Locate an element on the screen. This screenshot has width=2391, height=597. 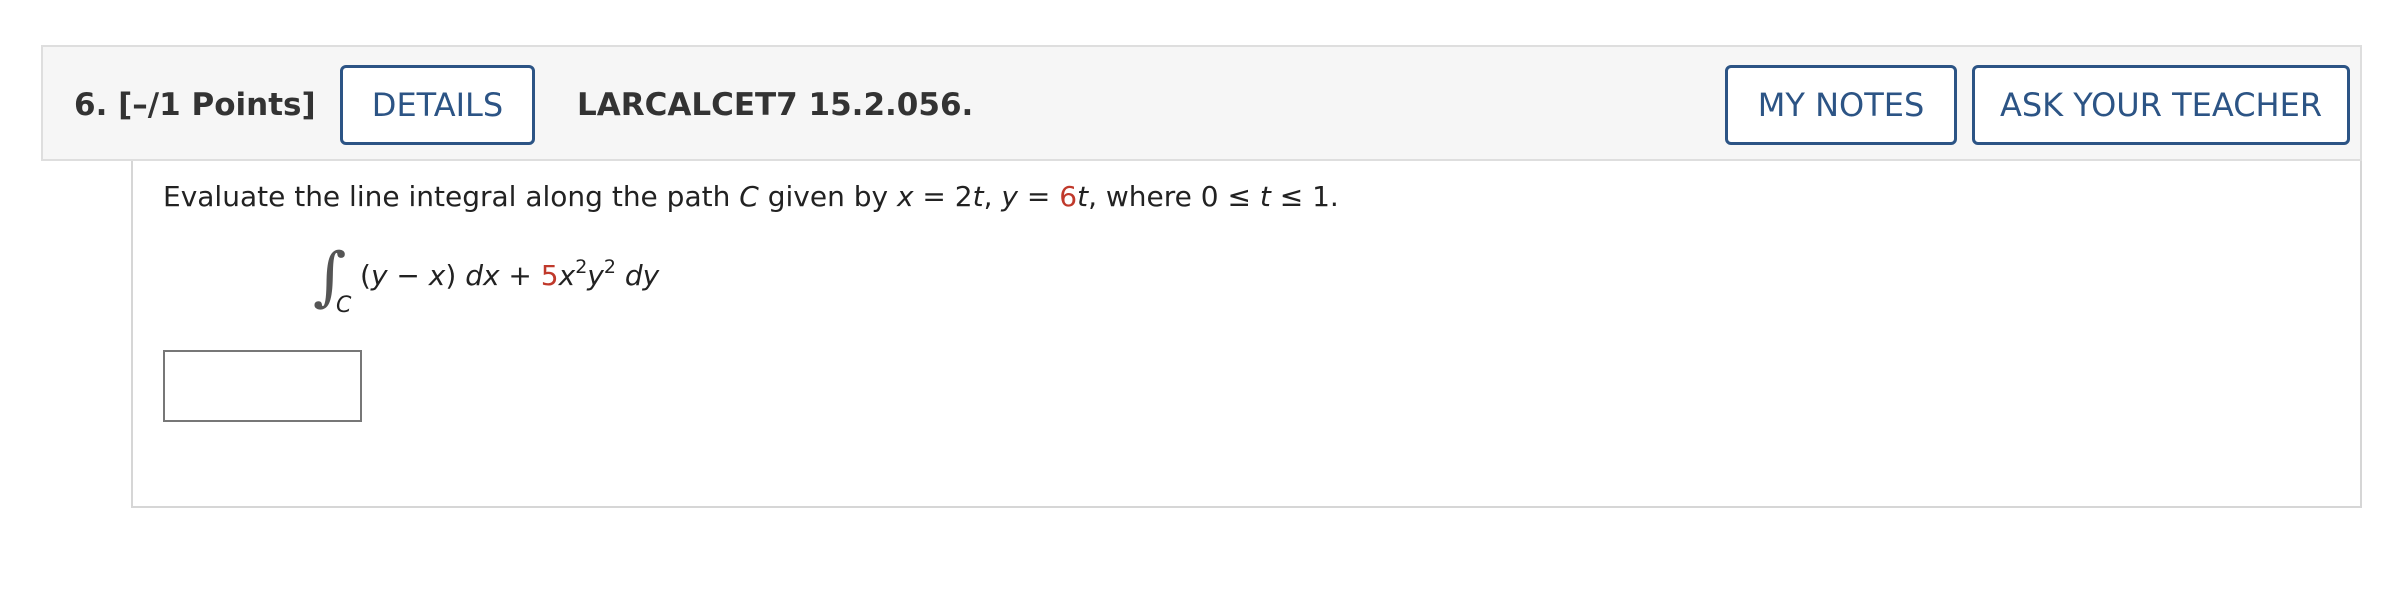
path-variable: C is located at coordinates (749, 196).